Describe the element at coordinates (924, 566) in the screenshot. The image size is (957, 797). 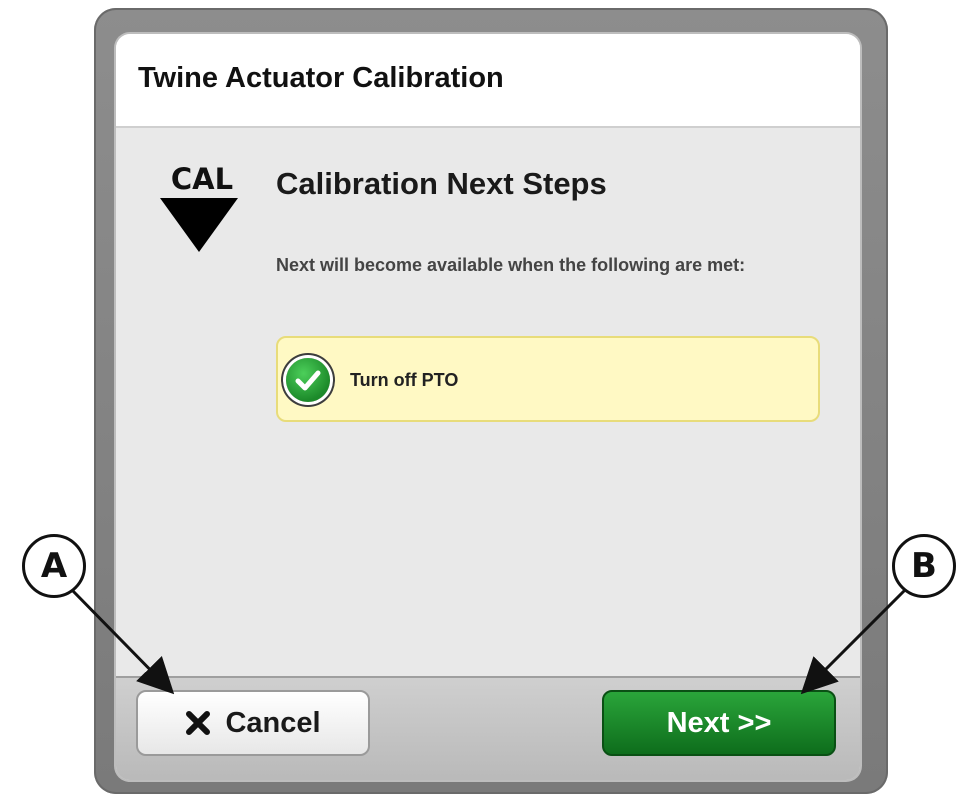
I see `callout-b: B` at that location.